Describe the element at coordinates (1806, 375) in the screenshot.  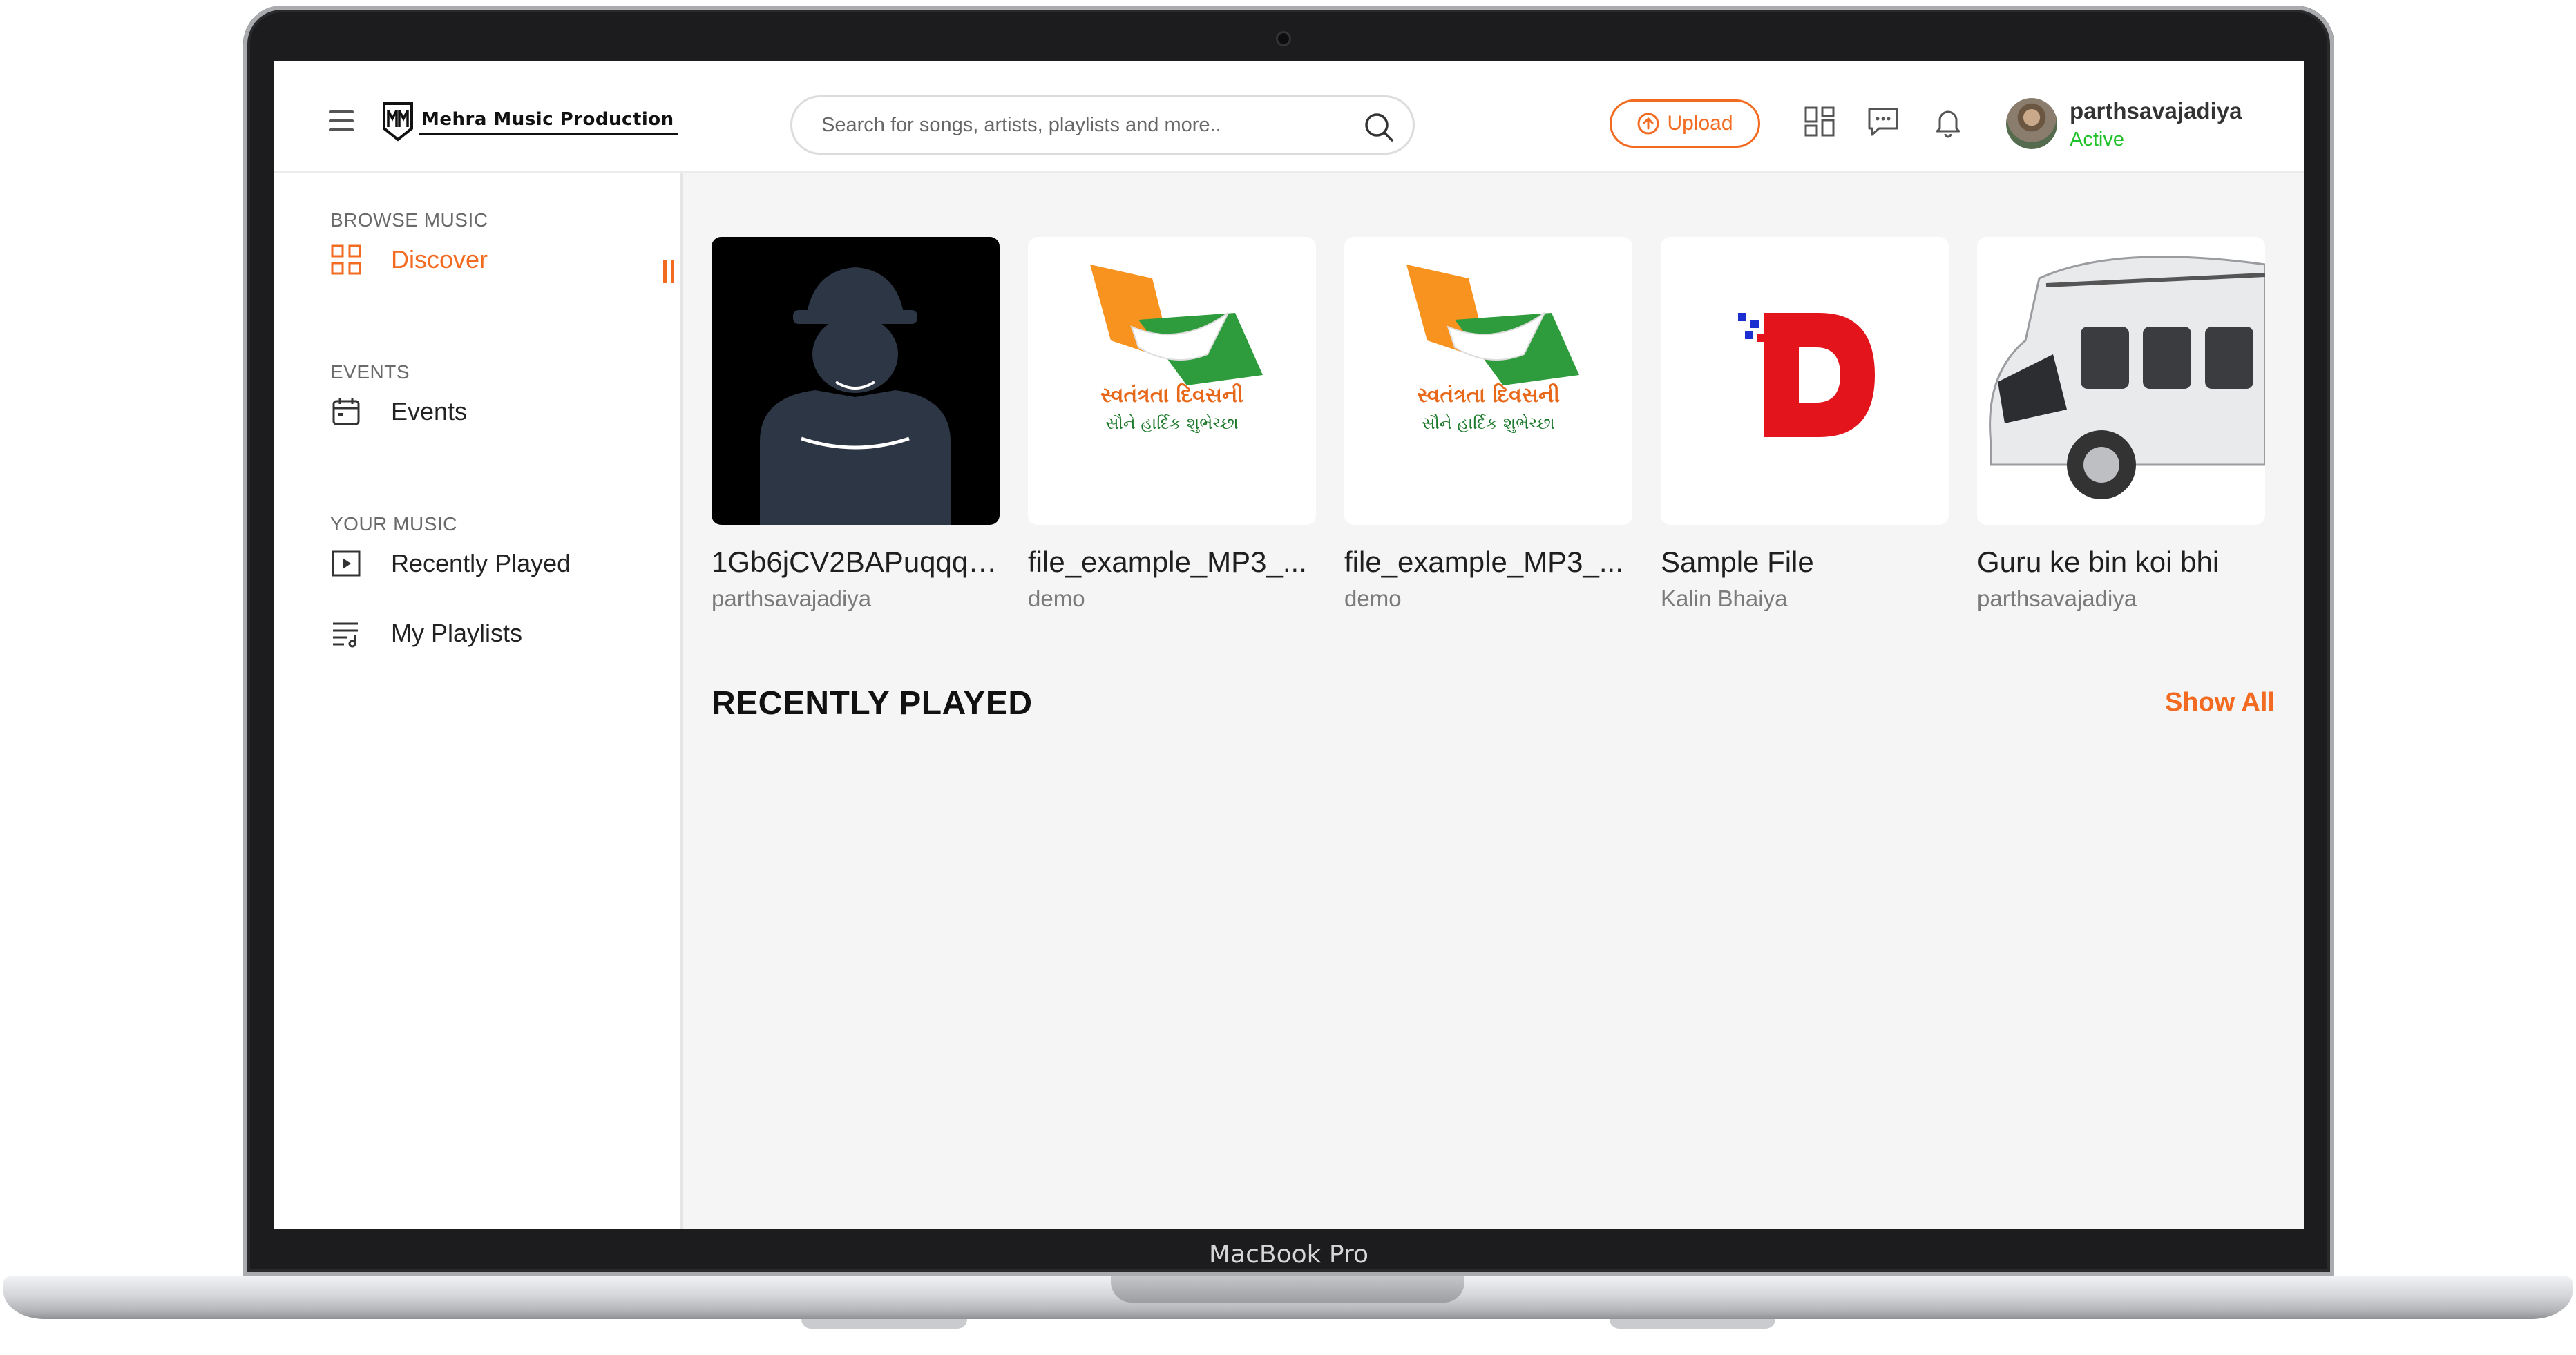
I see `d-letter-logo-icon` at that location.